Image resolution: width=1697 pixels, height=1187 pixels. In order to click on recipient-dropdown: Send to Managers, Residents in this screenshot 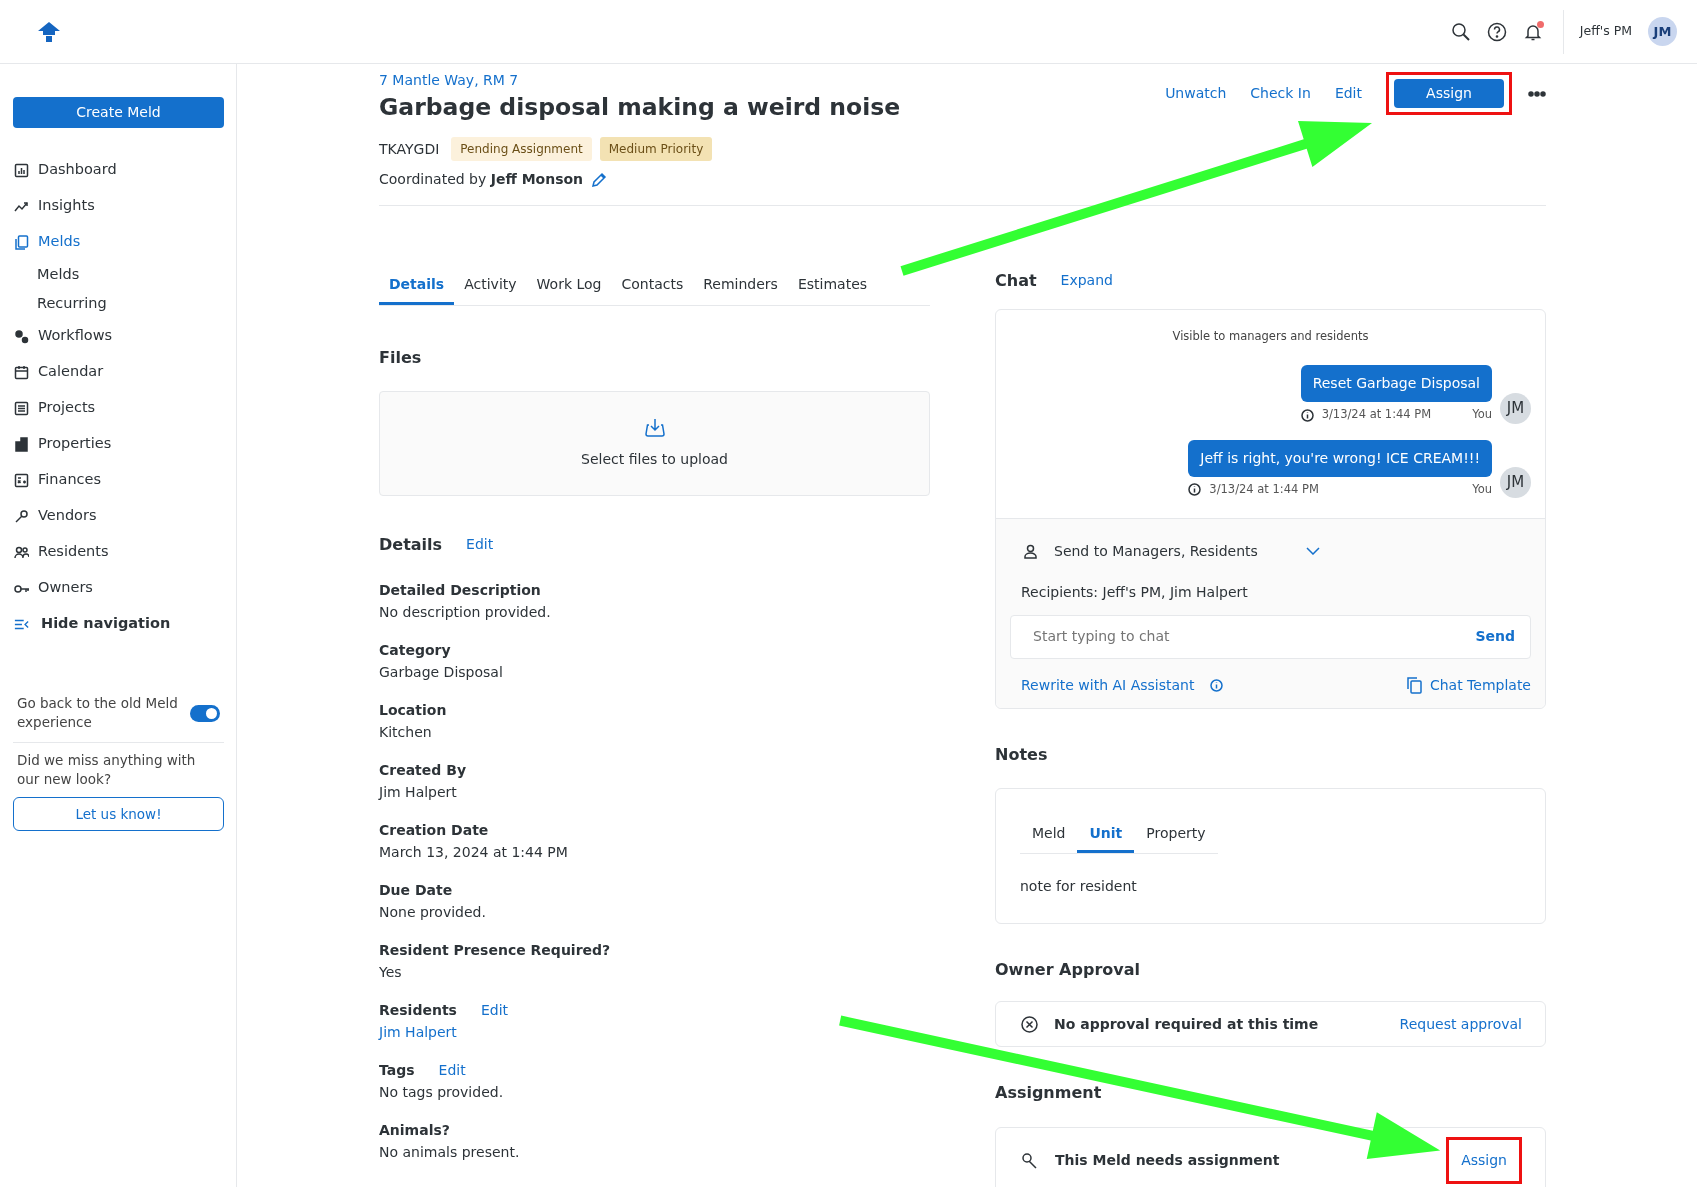, I will do `click(1165, 551)`.